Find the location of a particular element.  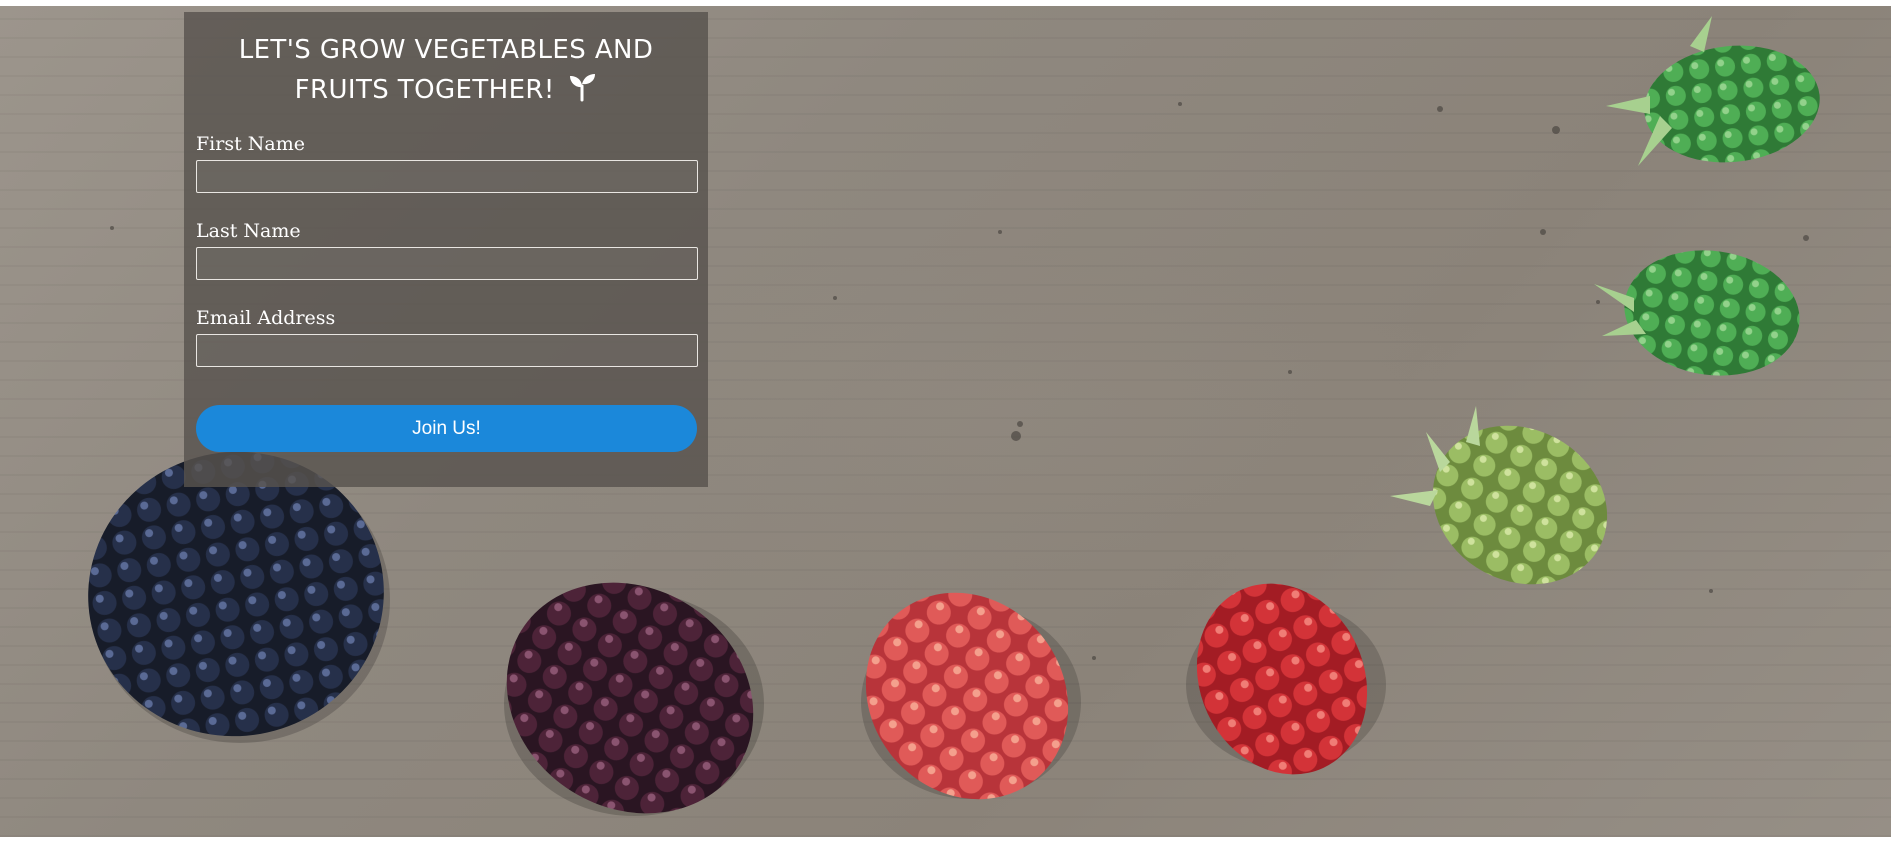

red-berry is located at coordinates (1286, 679).